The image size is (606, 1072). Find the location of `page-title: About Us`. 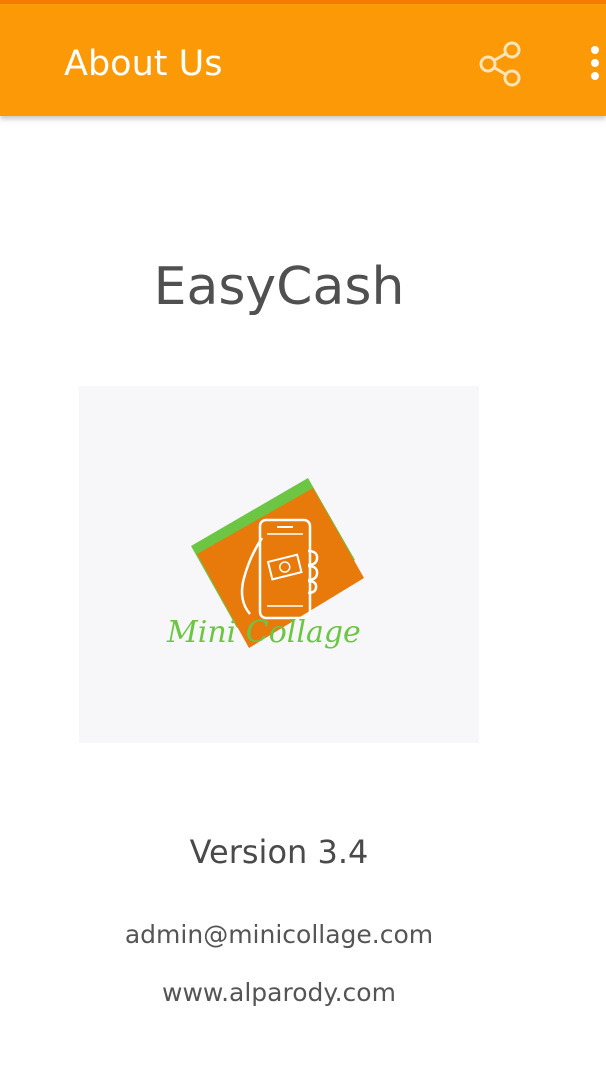

page-title: About Us is located at coordinates (143, 64).